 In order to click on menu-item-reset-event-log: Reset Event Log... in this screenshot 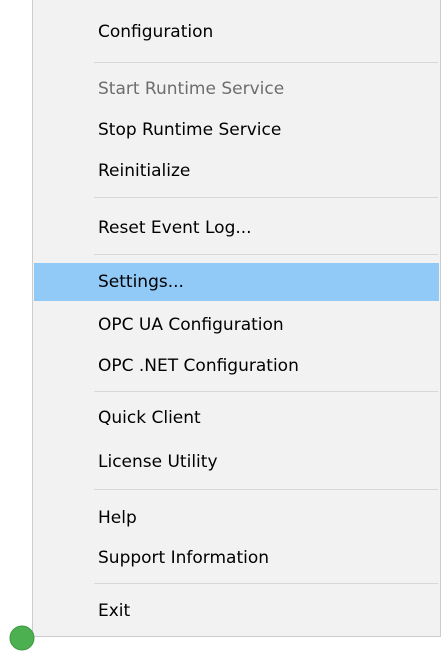, I will do `click(236, 228)`.